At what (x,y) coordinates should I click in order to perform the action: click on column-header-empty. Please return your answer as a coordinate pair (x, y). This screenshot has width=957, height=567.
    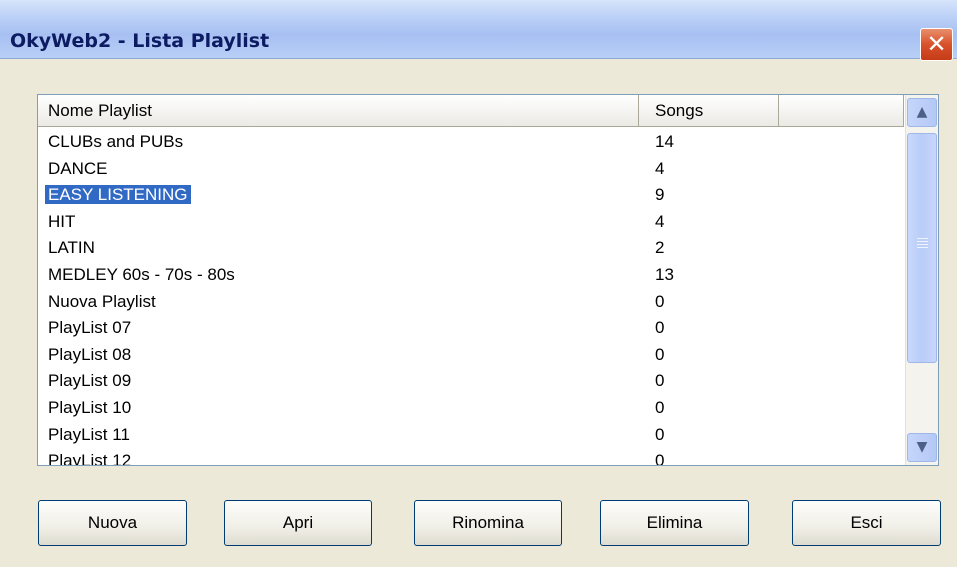
    Looking at the image, I should click on (841, 111).